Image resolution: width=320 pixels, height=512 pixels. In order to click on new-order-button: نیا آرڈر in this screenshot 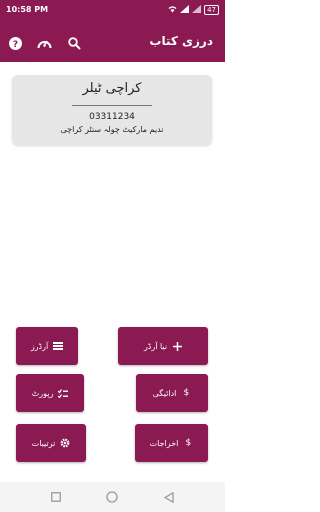, I will do `click(163, 346)`.